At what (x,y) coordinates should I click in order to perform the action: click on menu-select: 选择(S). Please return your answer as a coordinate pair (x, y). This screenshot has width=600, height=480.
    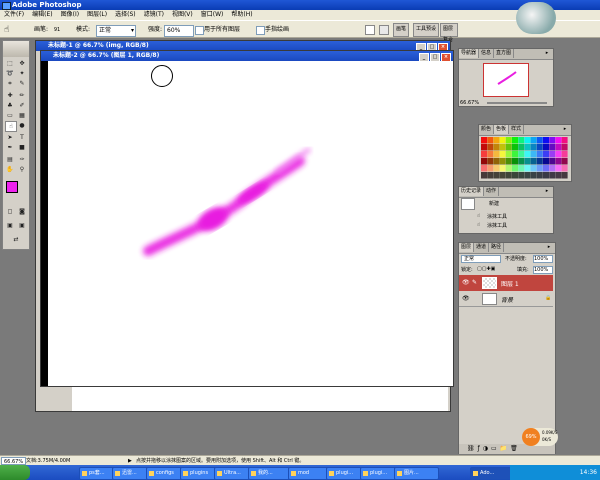
    Looking at the image, I should click on (125, 15).